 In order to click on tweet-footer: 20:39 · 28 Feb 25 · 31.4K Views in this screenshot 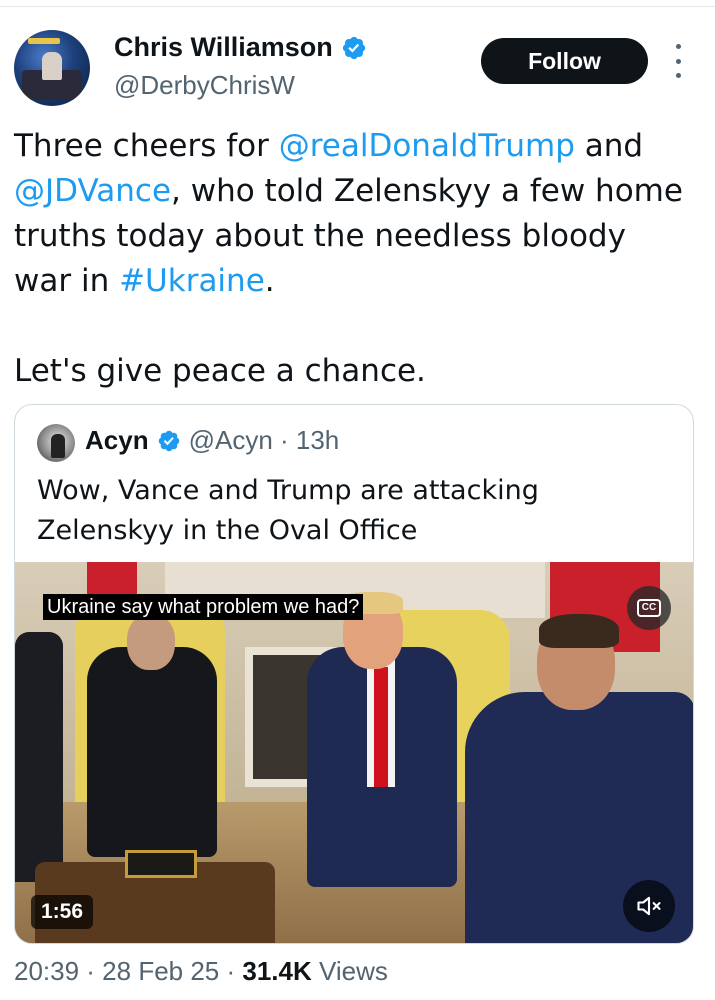, I will do `click(201, 971)`.